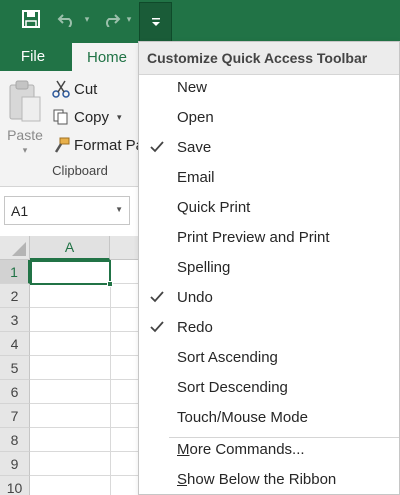  Describe the element at coordinates (269, 327) in the screenshot. I see `menu-item-redo: Redo` at that location.